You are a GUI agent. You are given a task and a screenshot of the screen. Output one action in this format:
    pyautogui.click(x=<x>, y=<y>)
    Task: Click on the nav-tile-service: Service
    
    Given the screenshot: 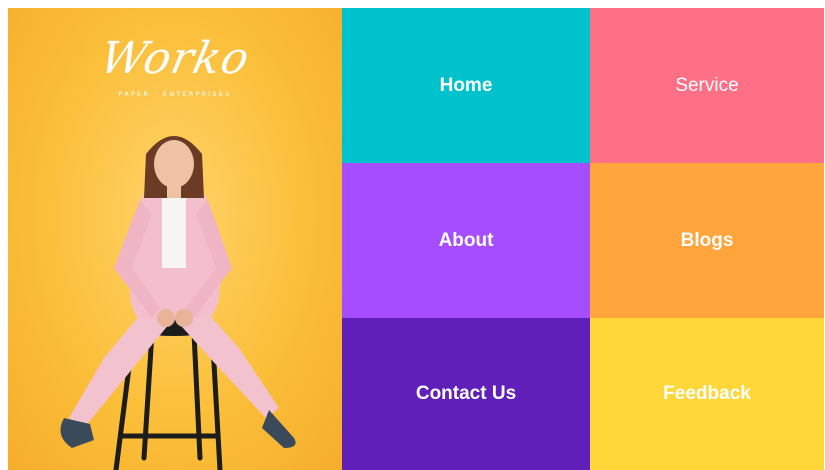 What is the action you would take?
    pyautogui.click(x=707, y=85)
    